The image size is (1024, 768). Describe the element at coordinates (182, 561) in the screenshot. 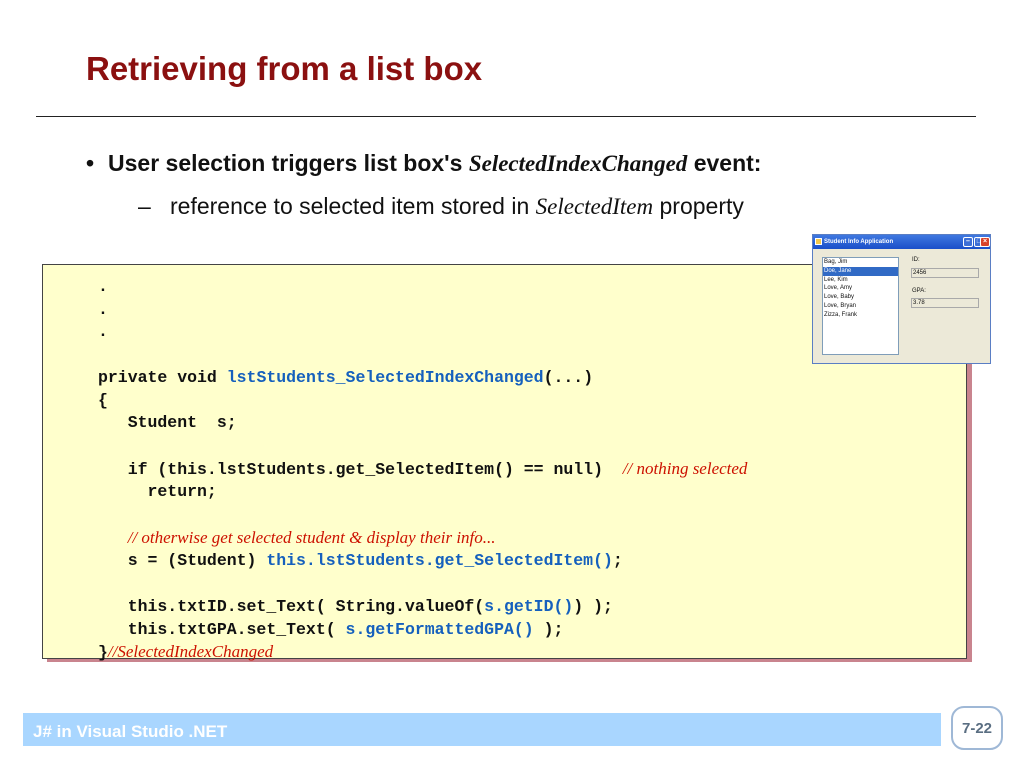

I see `code-assign-prefix: s = (Student)` at that location.